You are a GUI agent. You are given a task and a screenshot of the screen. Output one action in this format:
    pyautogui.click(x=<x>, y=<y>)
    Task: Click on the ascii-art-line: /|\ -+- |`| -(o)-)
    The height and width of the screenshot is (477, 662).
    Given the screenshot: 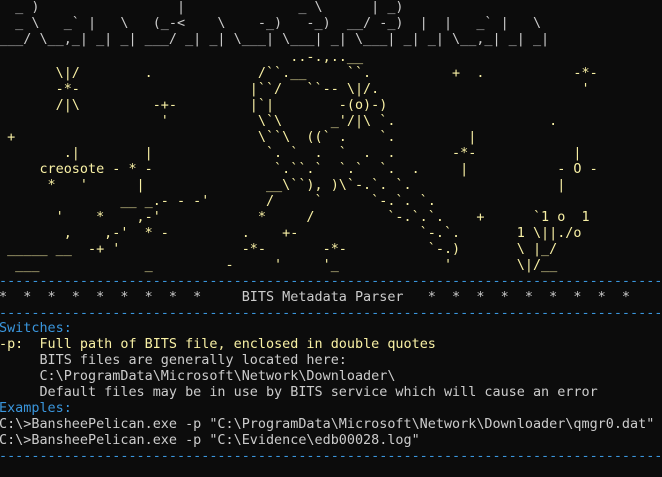 What is the action you would take?
    pyautogui.click(x=194, y=105)
    